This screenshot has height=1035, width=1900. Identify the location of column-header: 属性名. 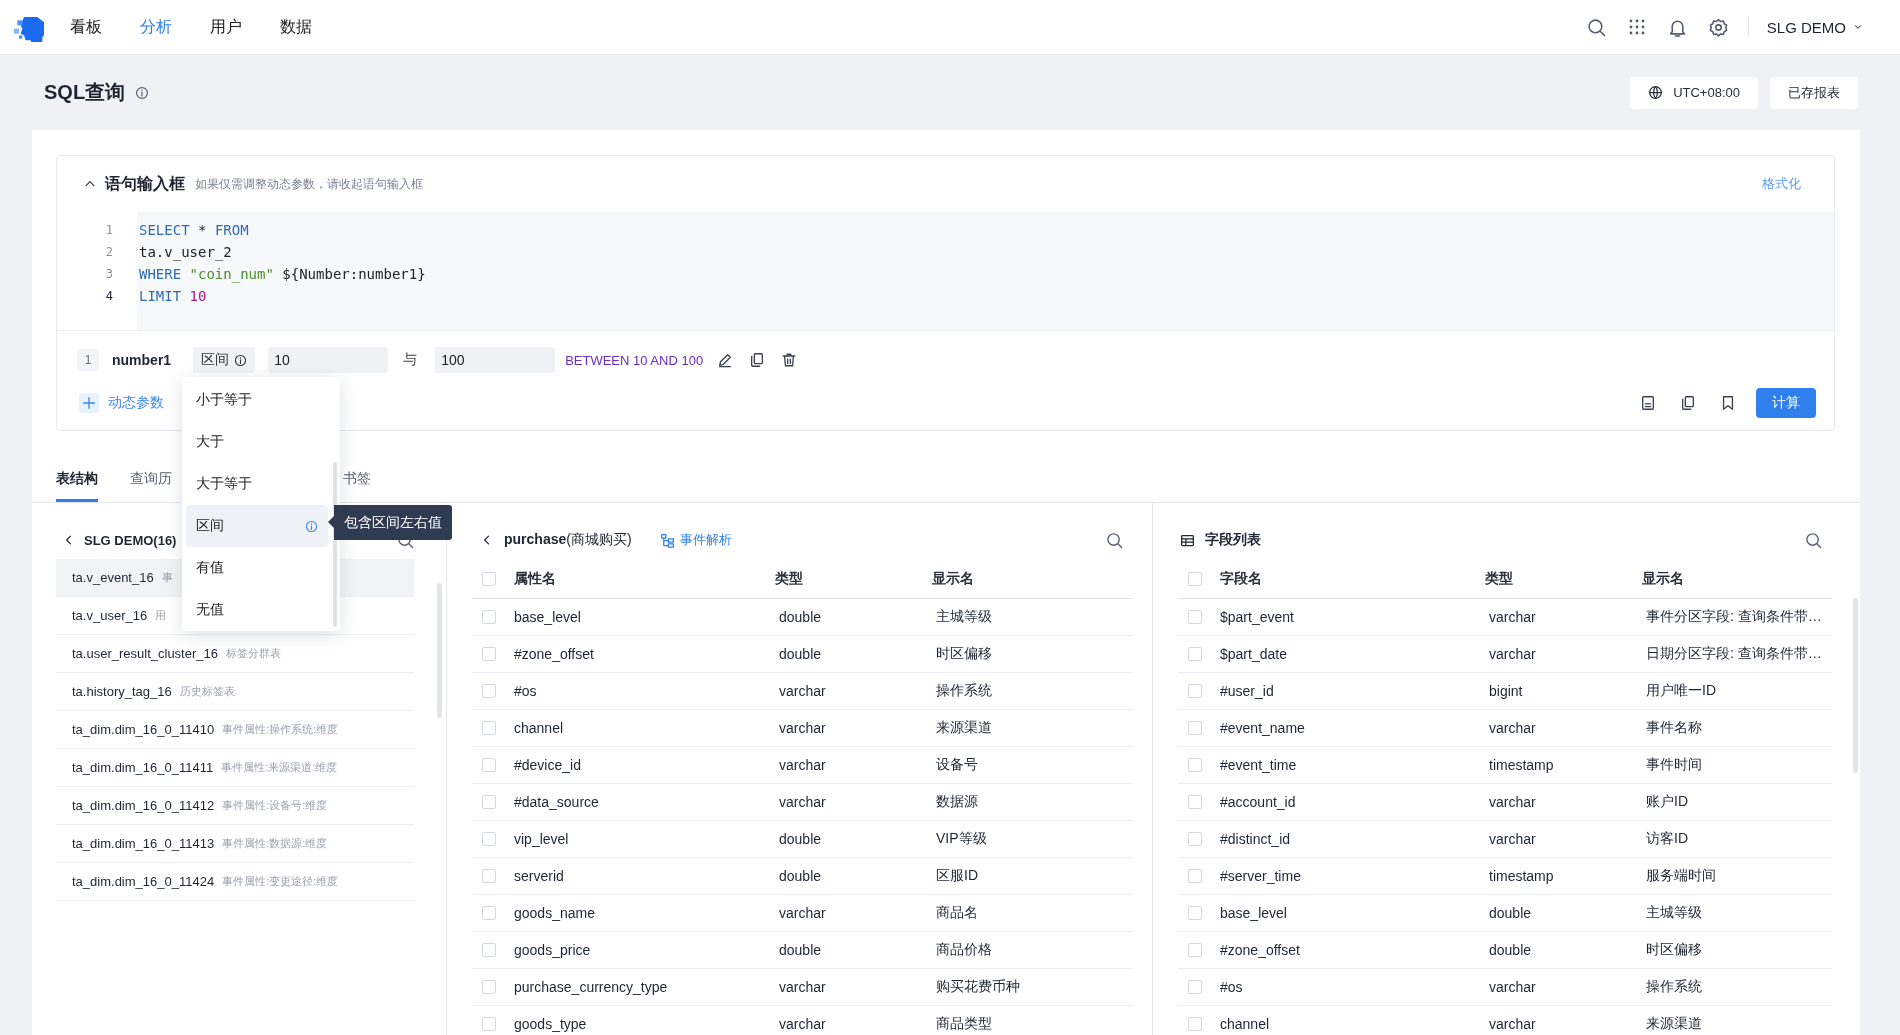
(535, 578).